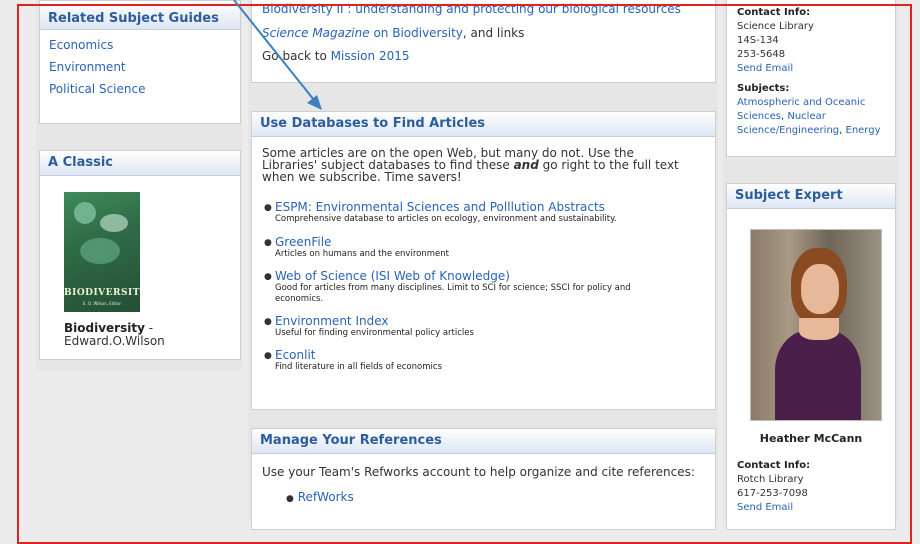 This screenshot has width=920, height=544. I want to click on science-magazine-link: Science Magazine on Biodiversity, so click(362, 33).